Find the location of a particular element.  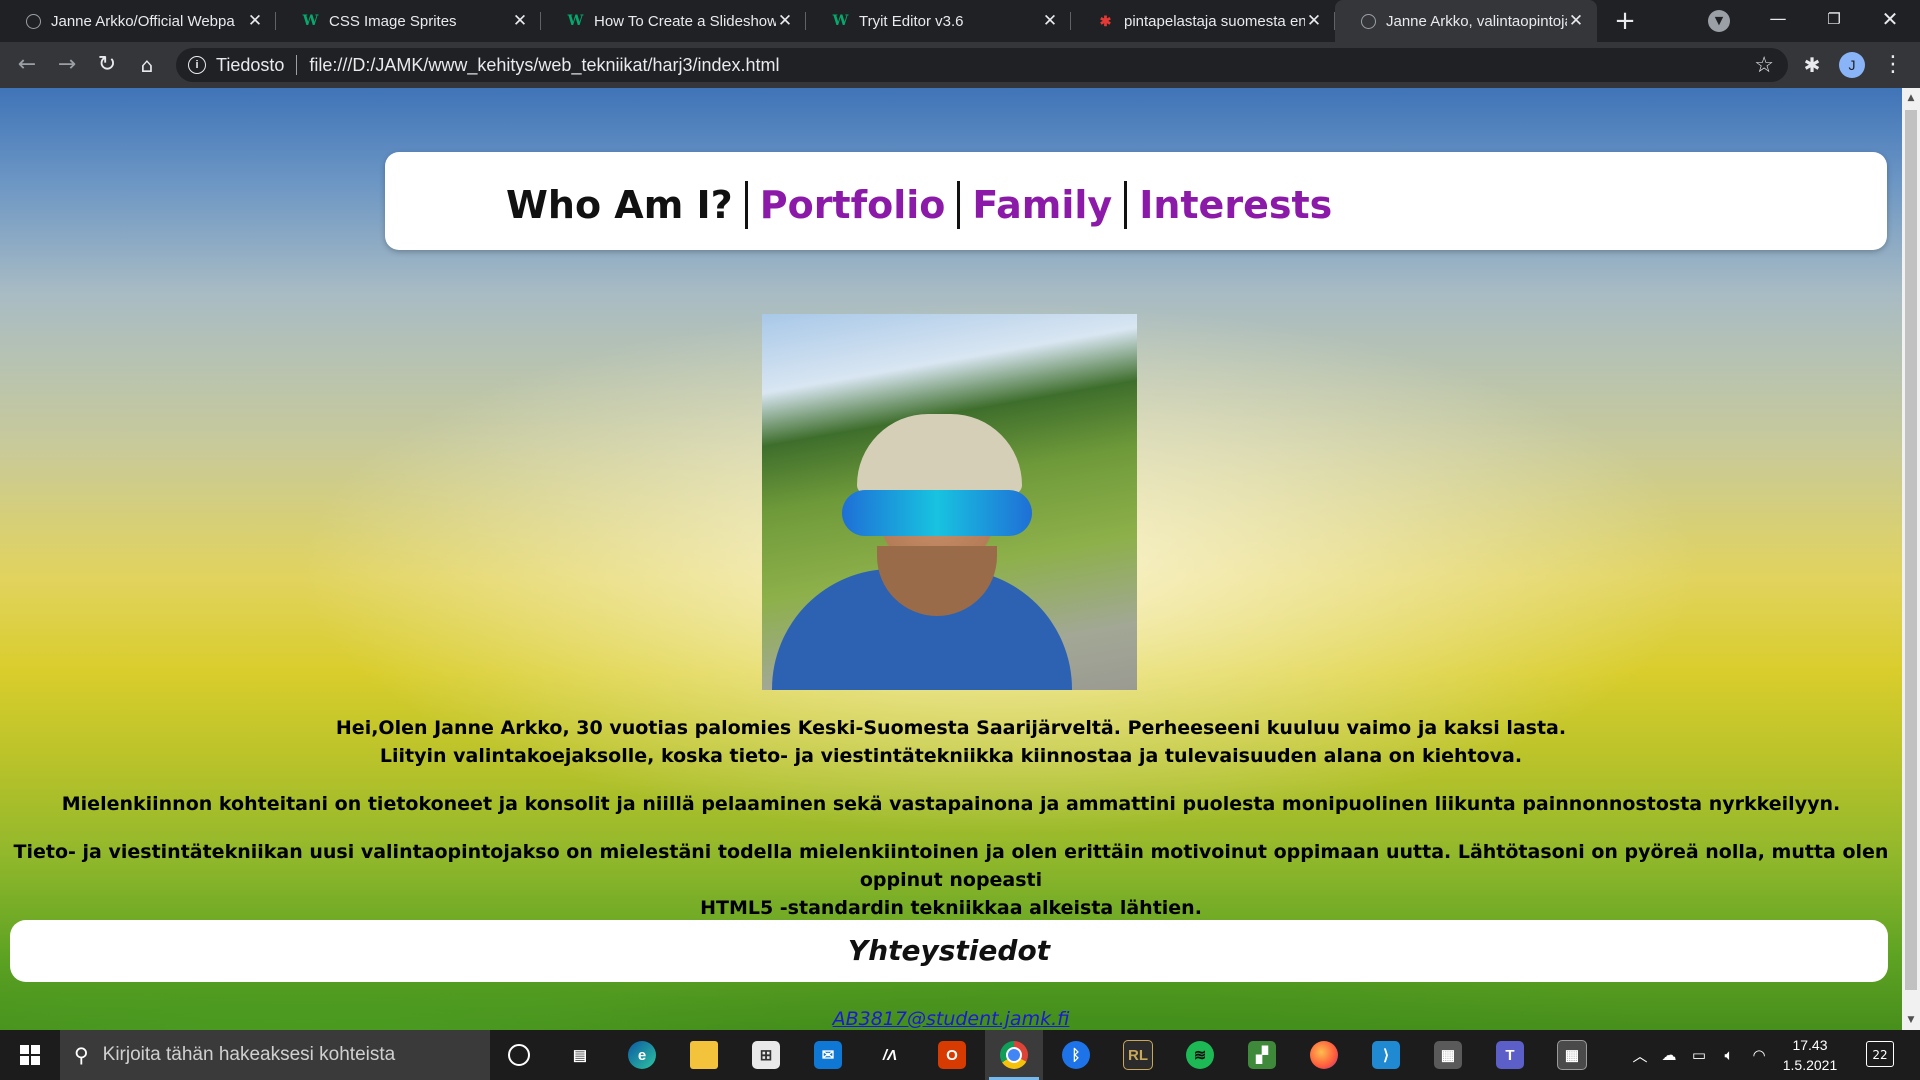

divider is located at coordinates (297, 65).